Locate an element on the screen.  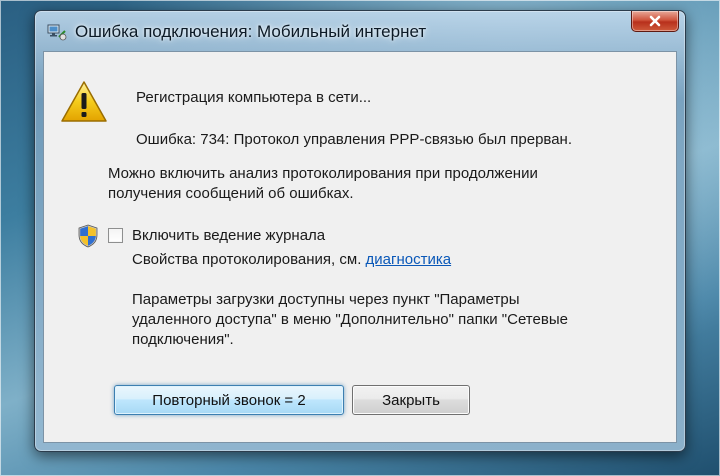
info-text-line3: подключения". is located at coordinates (183, 339).